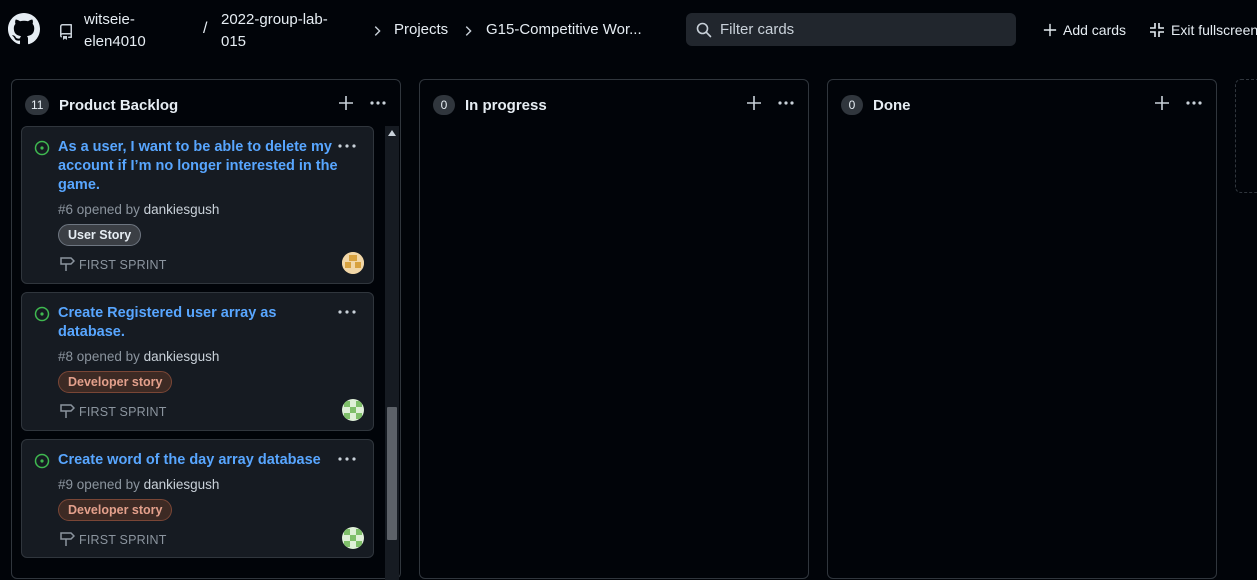  I want to click on issue-meta: #6 opened by dankiesgush, so click(138, 209).